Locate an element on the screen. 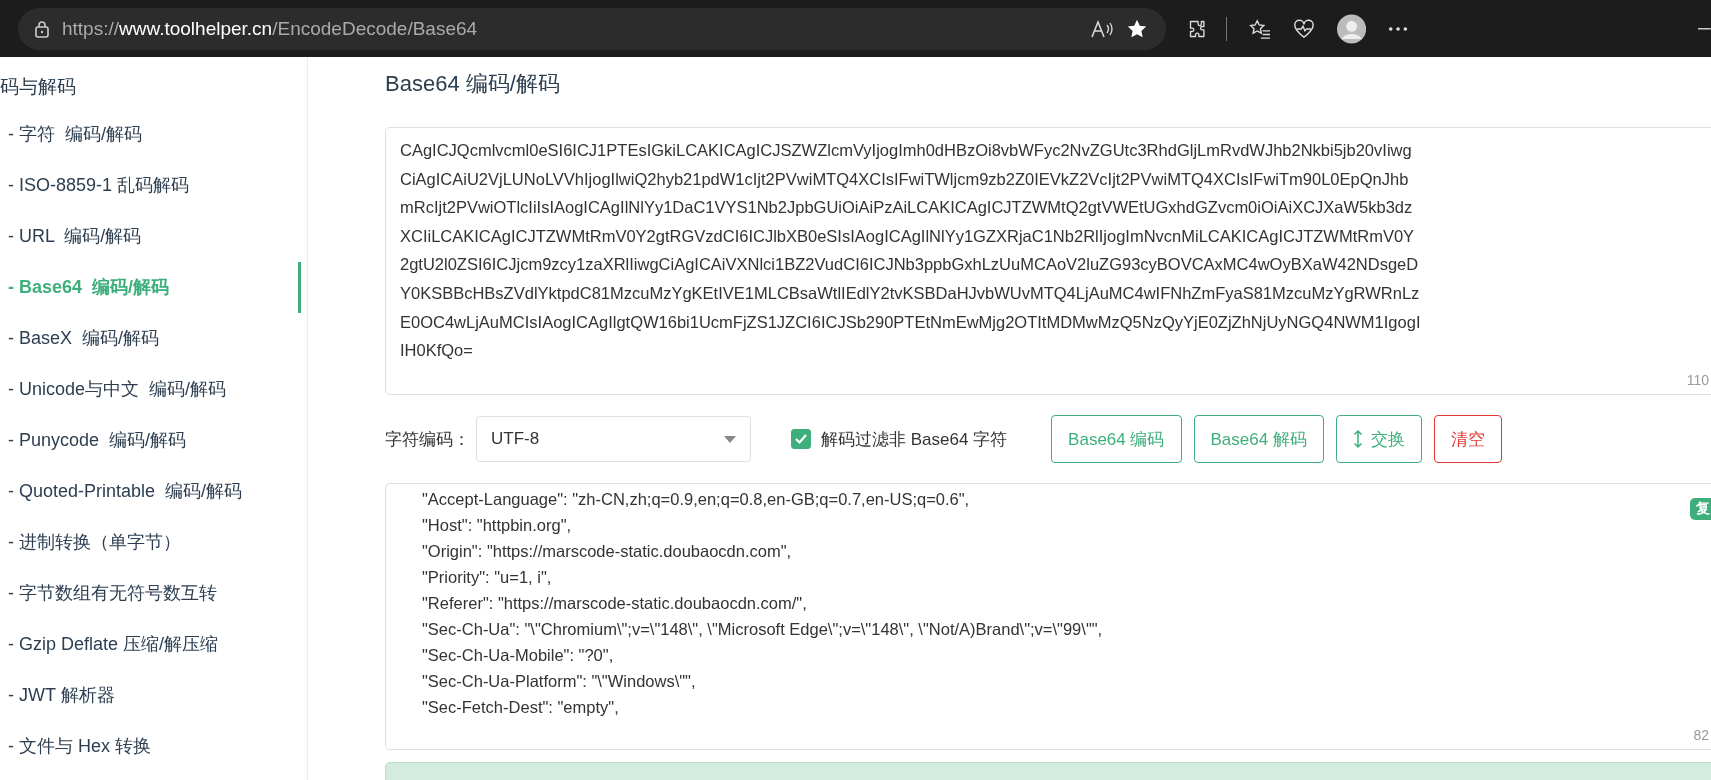  checkbox-label: 解码过滤非 Base64 字符 is located at coordinates (914, 439).